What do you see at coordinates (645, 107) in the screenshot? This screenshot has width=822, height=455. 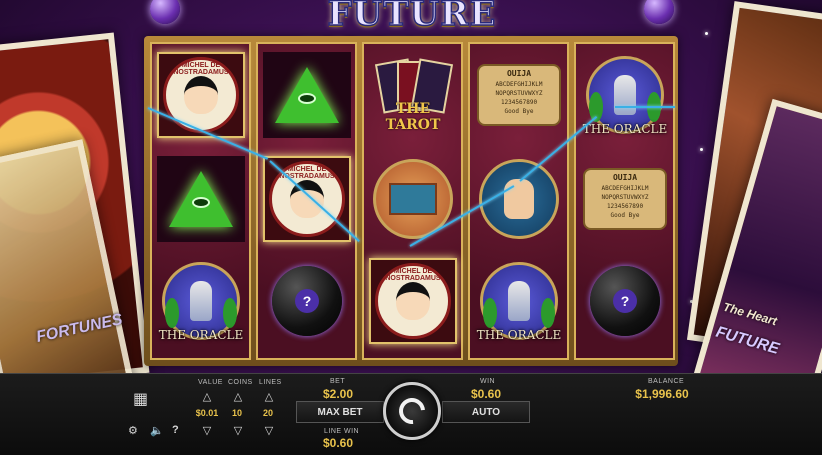 I see `payline-winning` at bounding box center [645, 107].